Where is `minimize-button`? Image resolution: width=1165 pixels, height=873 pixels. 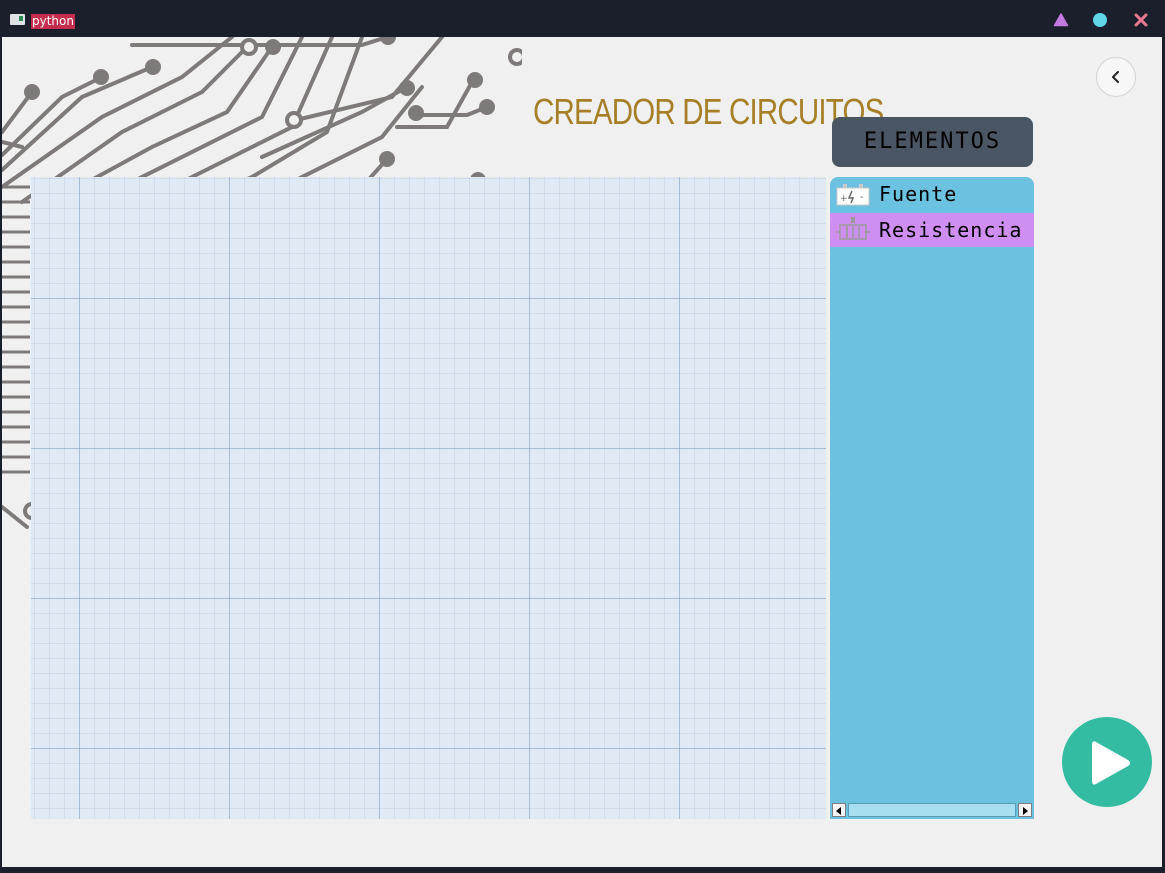
minimize-button is located at coordinates (1061, 20).